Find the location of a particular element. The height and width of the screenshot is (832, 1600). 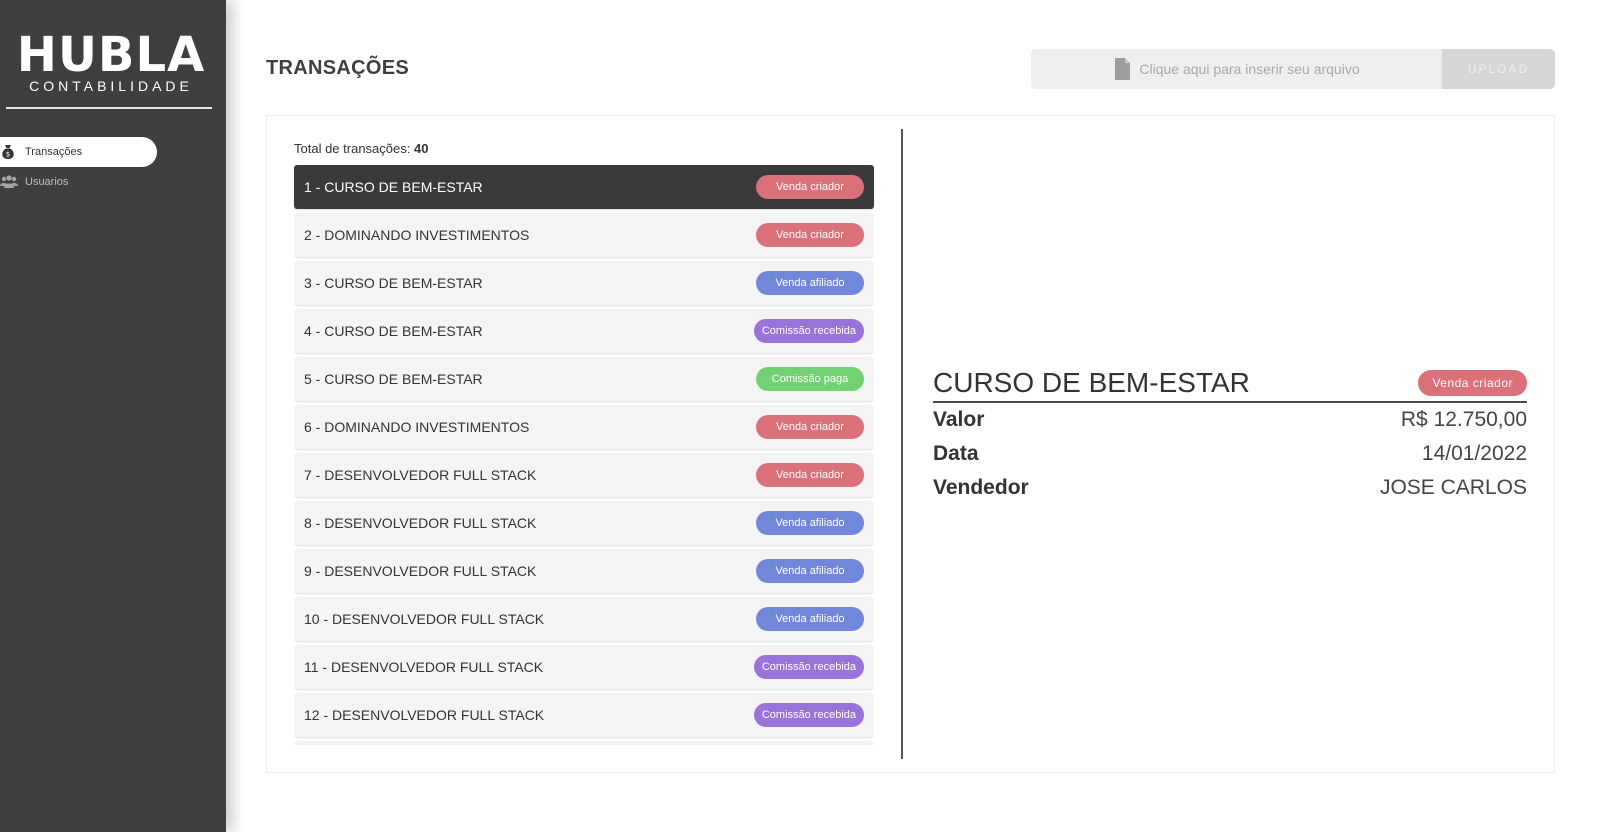

transaction-row: 1 - CURSO DE BEM-ESTAR Venda criador is located at coordinates (584, 187).